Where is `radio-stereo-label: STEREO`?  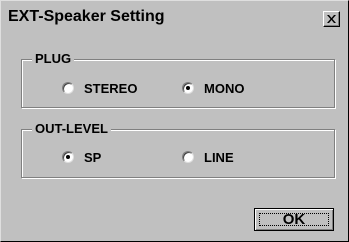 radio-stereo-label: STEREO is located at coordinates (110, 88).